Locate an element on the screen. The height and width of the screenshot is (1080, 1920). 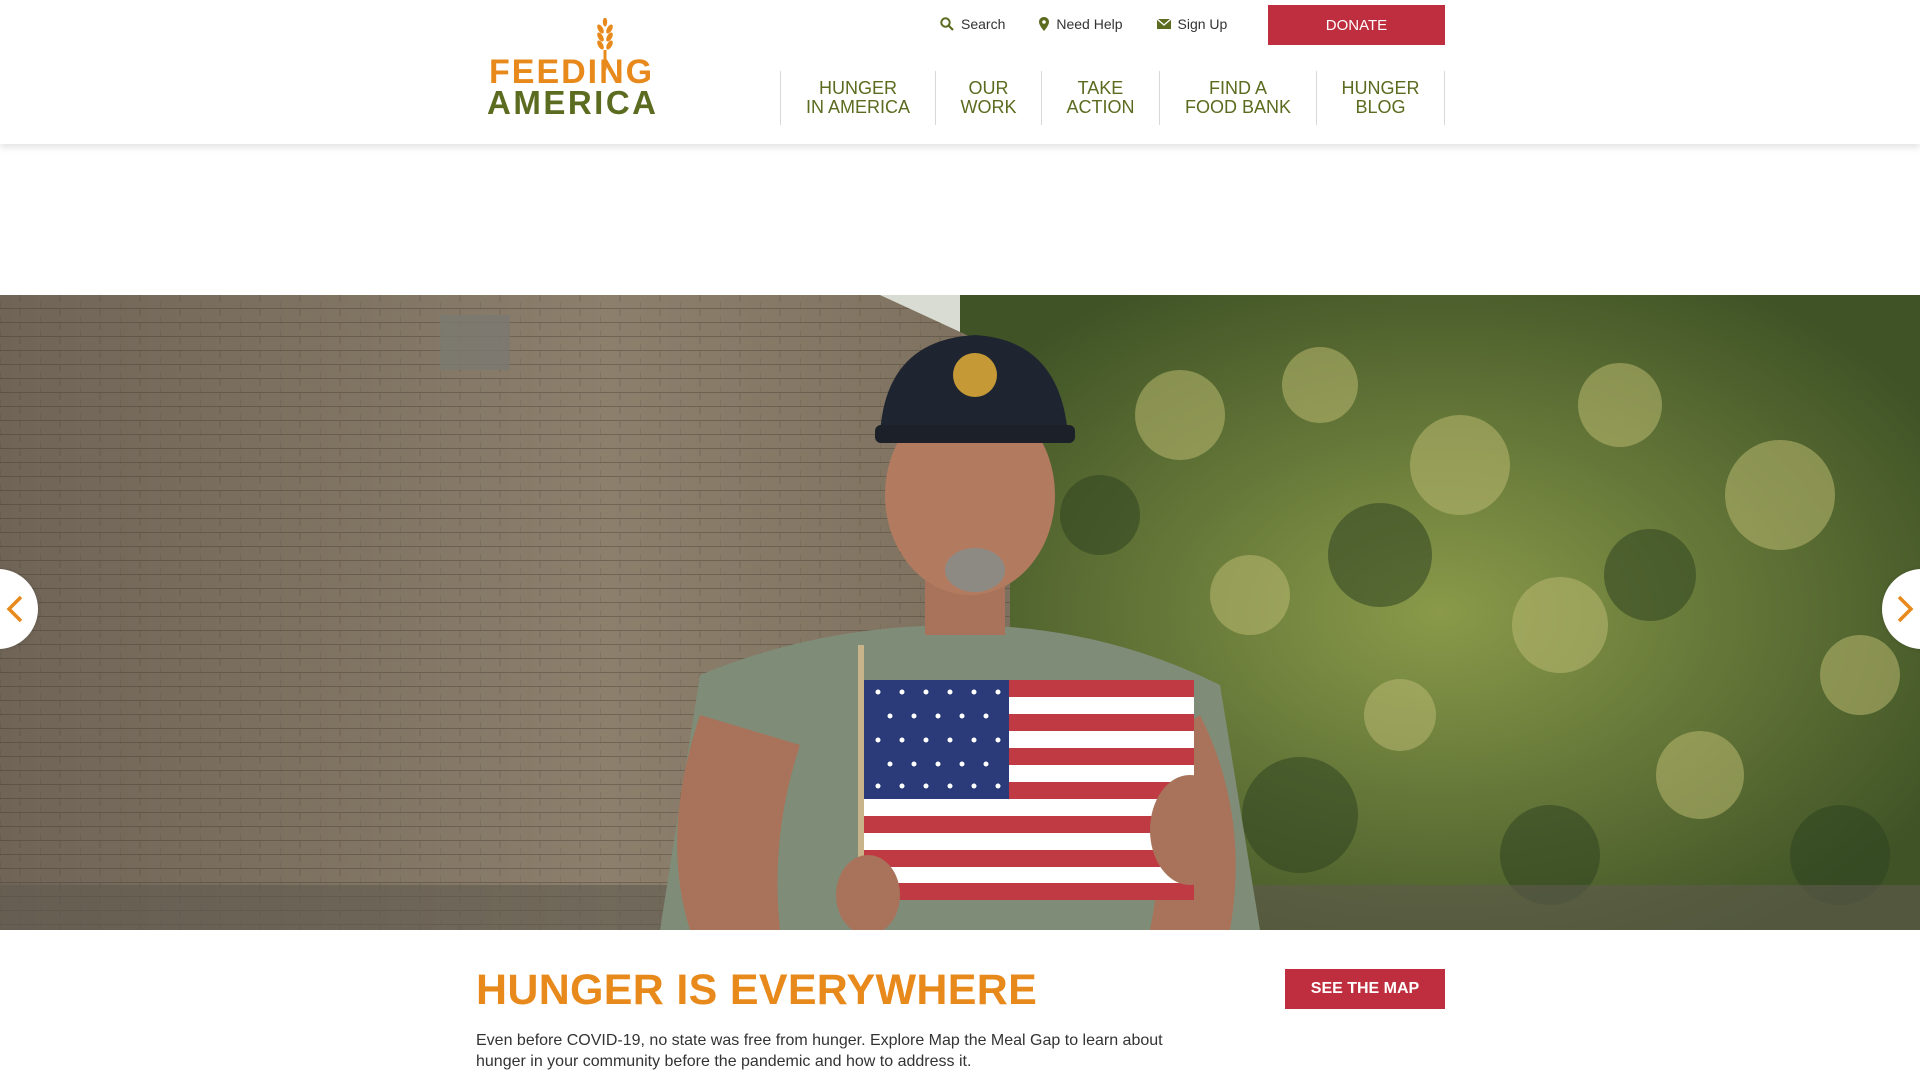
nav-label-line2: BLOG is located at coordinates (1380, 107).